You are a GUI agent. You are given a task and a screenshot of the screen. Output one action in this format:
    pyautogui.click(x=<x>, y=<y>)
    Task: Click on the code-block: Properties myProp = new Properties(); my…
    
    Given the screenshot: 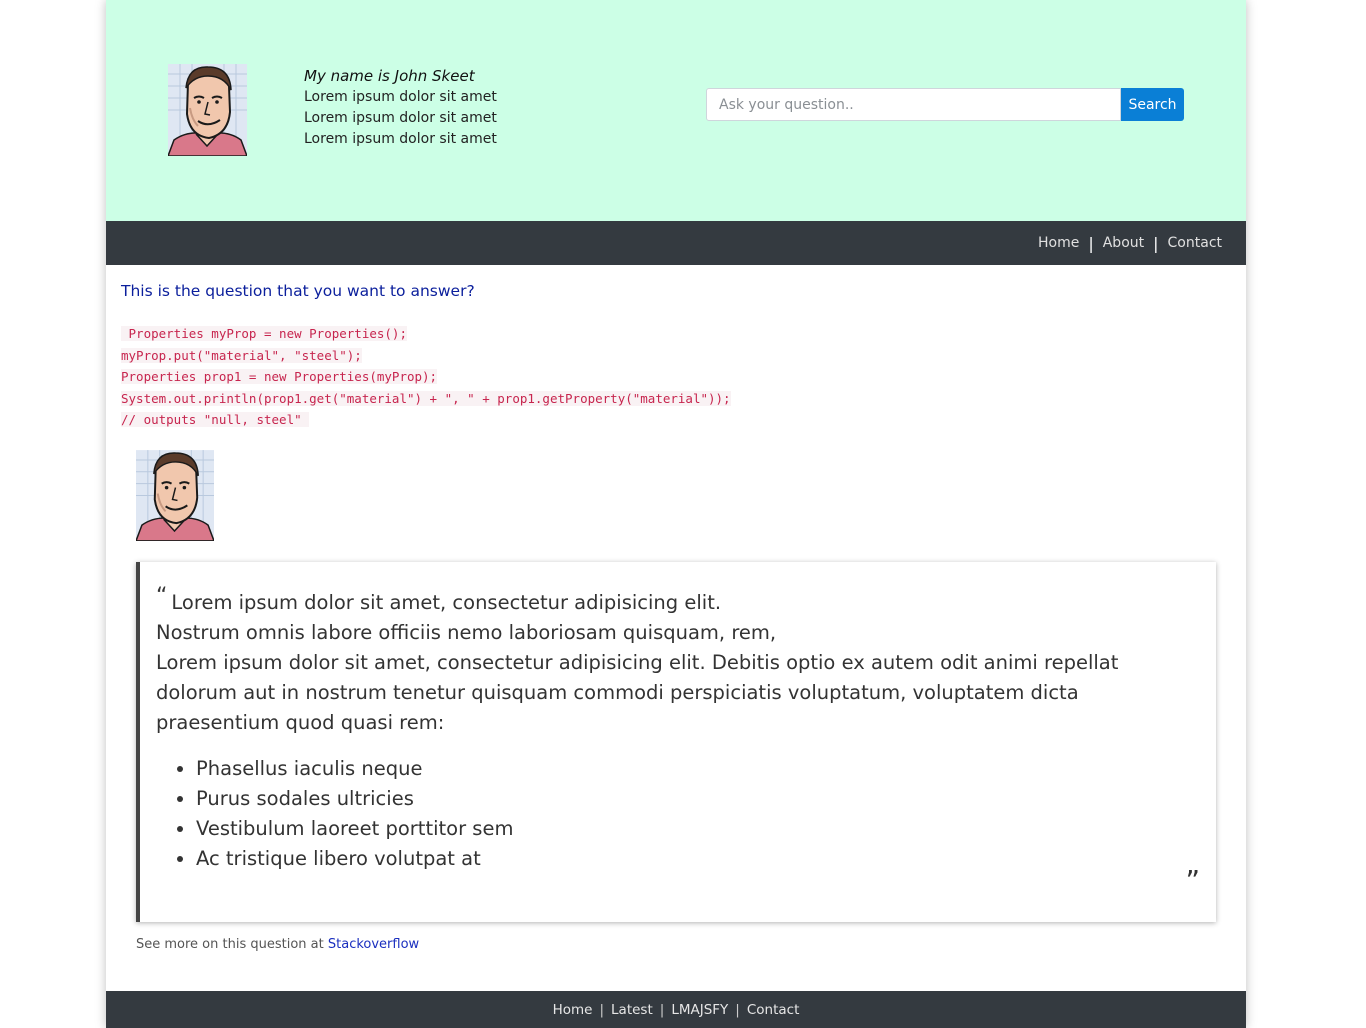 What is the action you would take?
    pyautogui.click(x=426, y=377)
    